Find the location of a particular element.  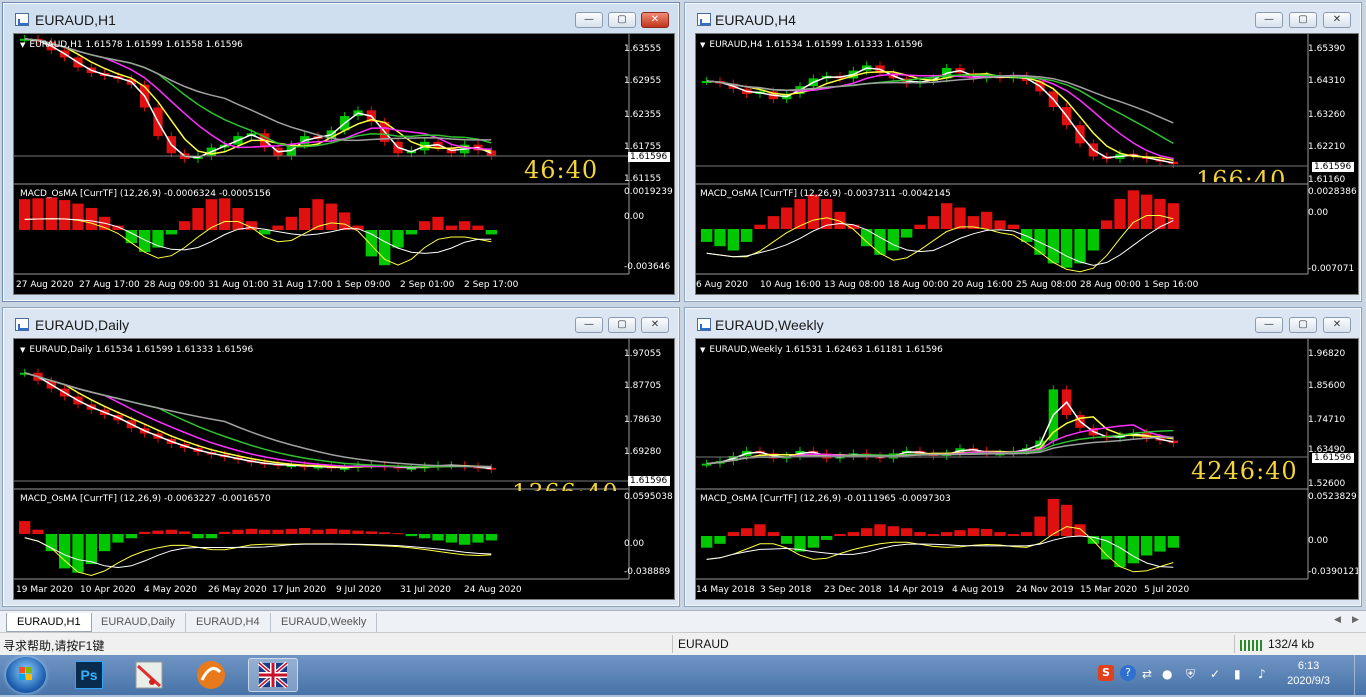

candle-timer: 166:40 is located at coordinates (1241, 174).